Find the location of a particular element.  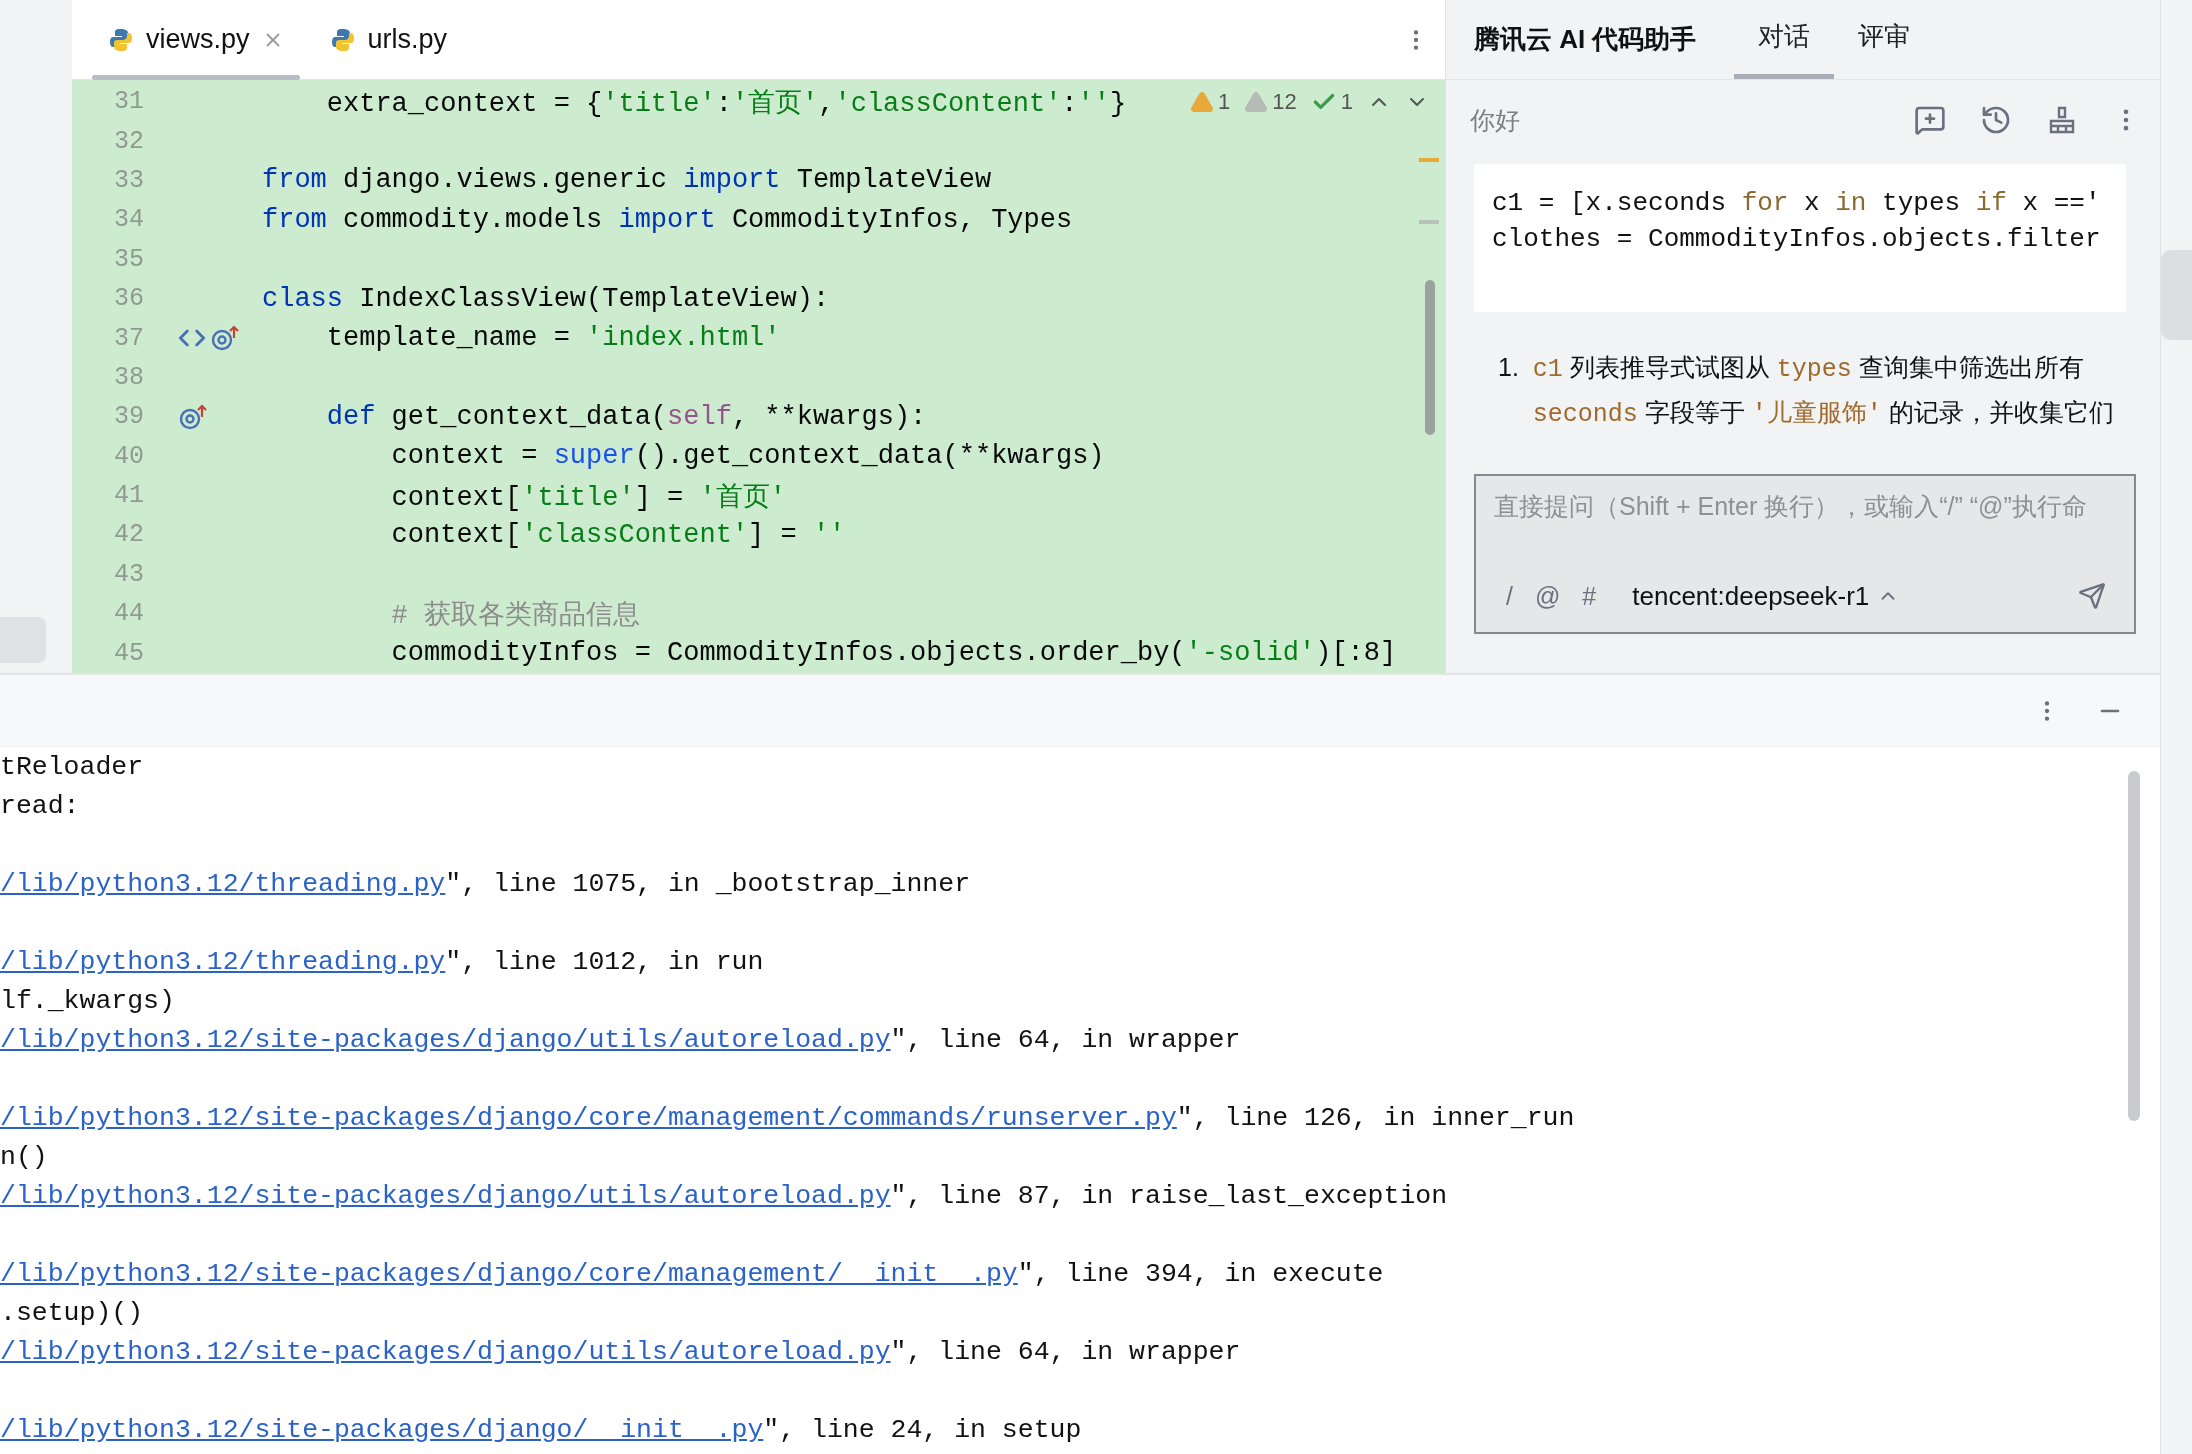

console-text: ", line 394, in execute is located at coordinates (1200, 1273).